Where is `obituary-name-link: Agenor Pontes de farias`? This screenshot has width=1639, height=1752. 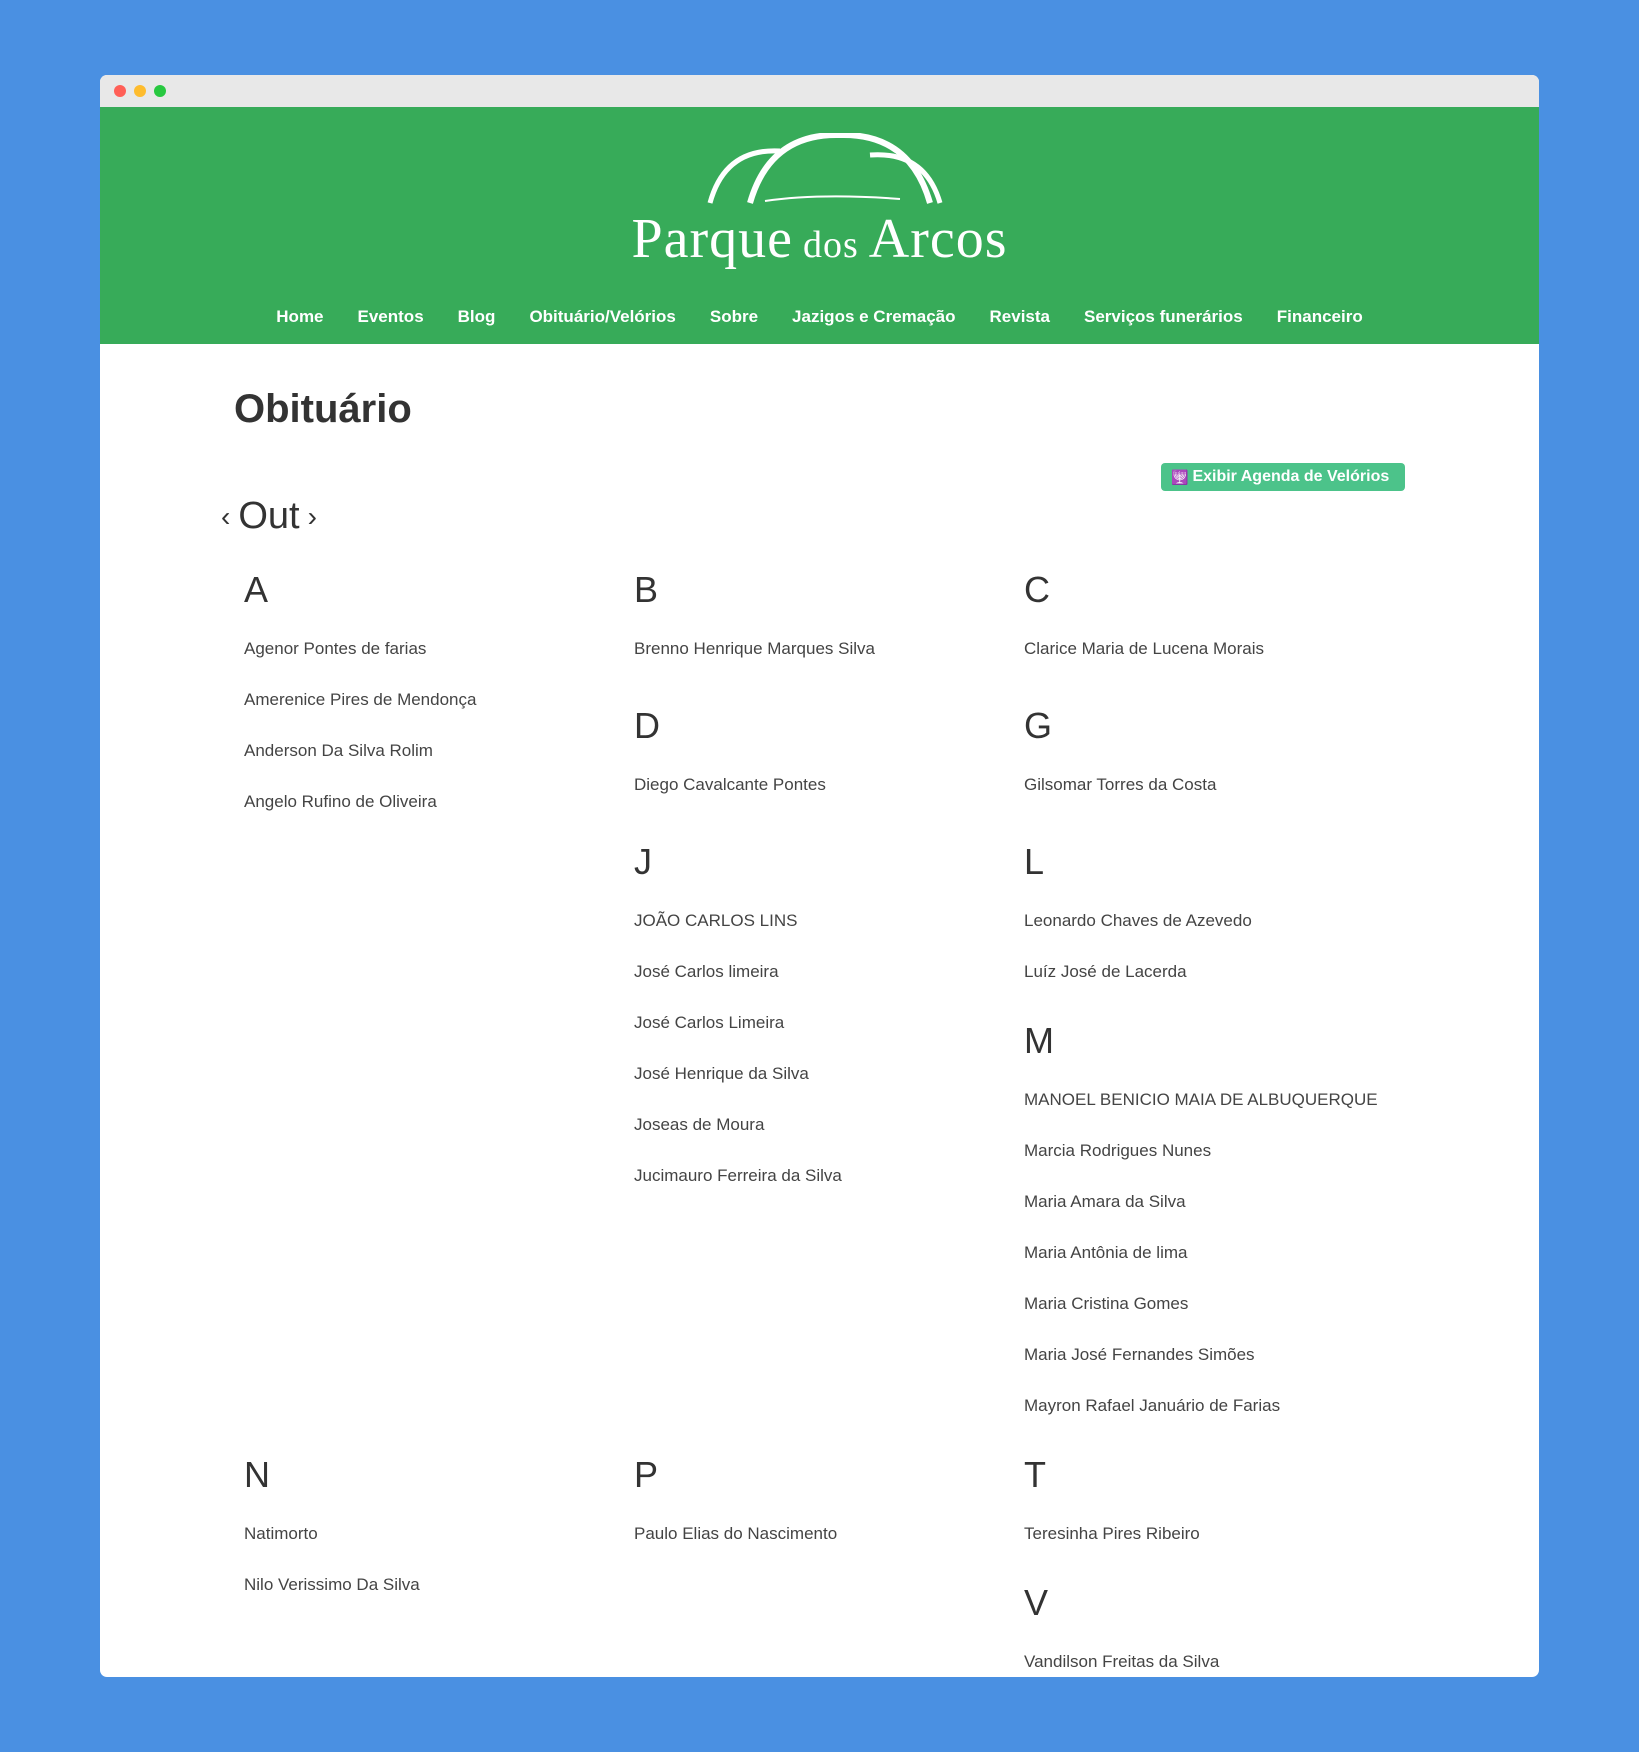
obituary-name-link: Agenor Pontes de farias is located at coordinates (434, 663).